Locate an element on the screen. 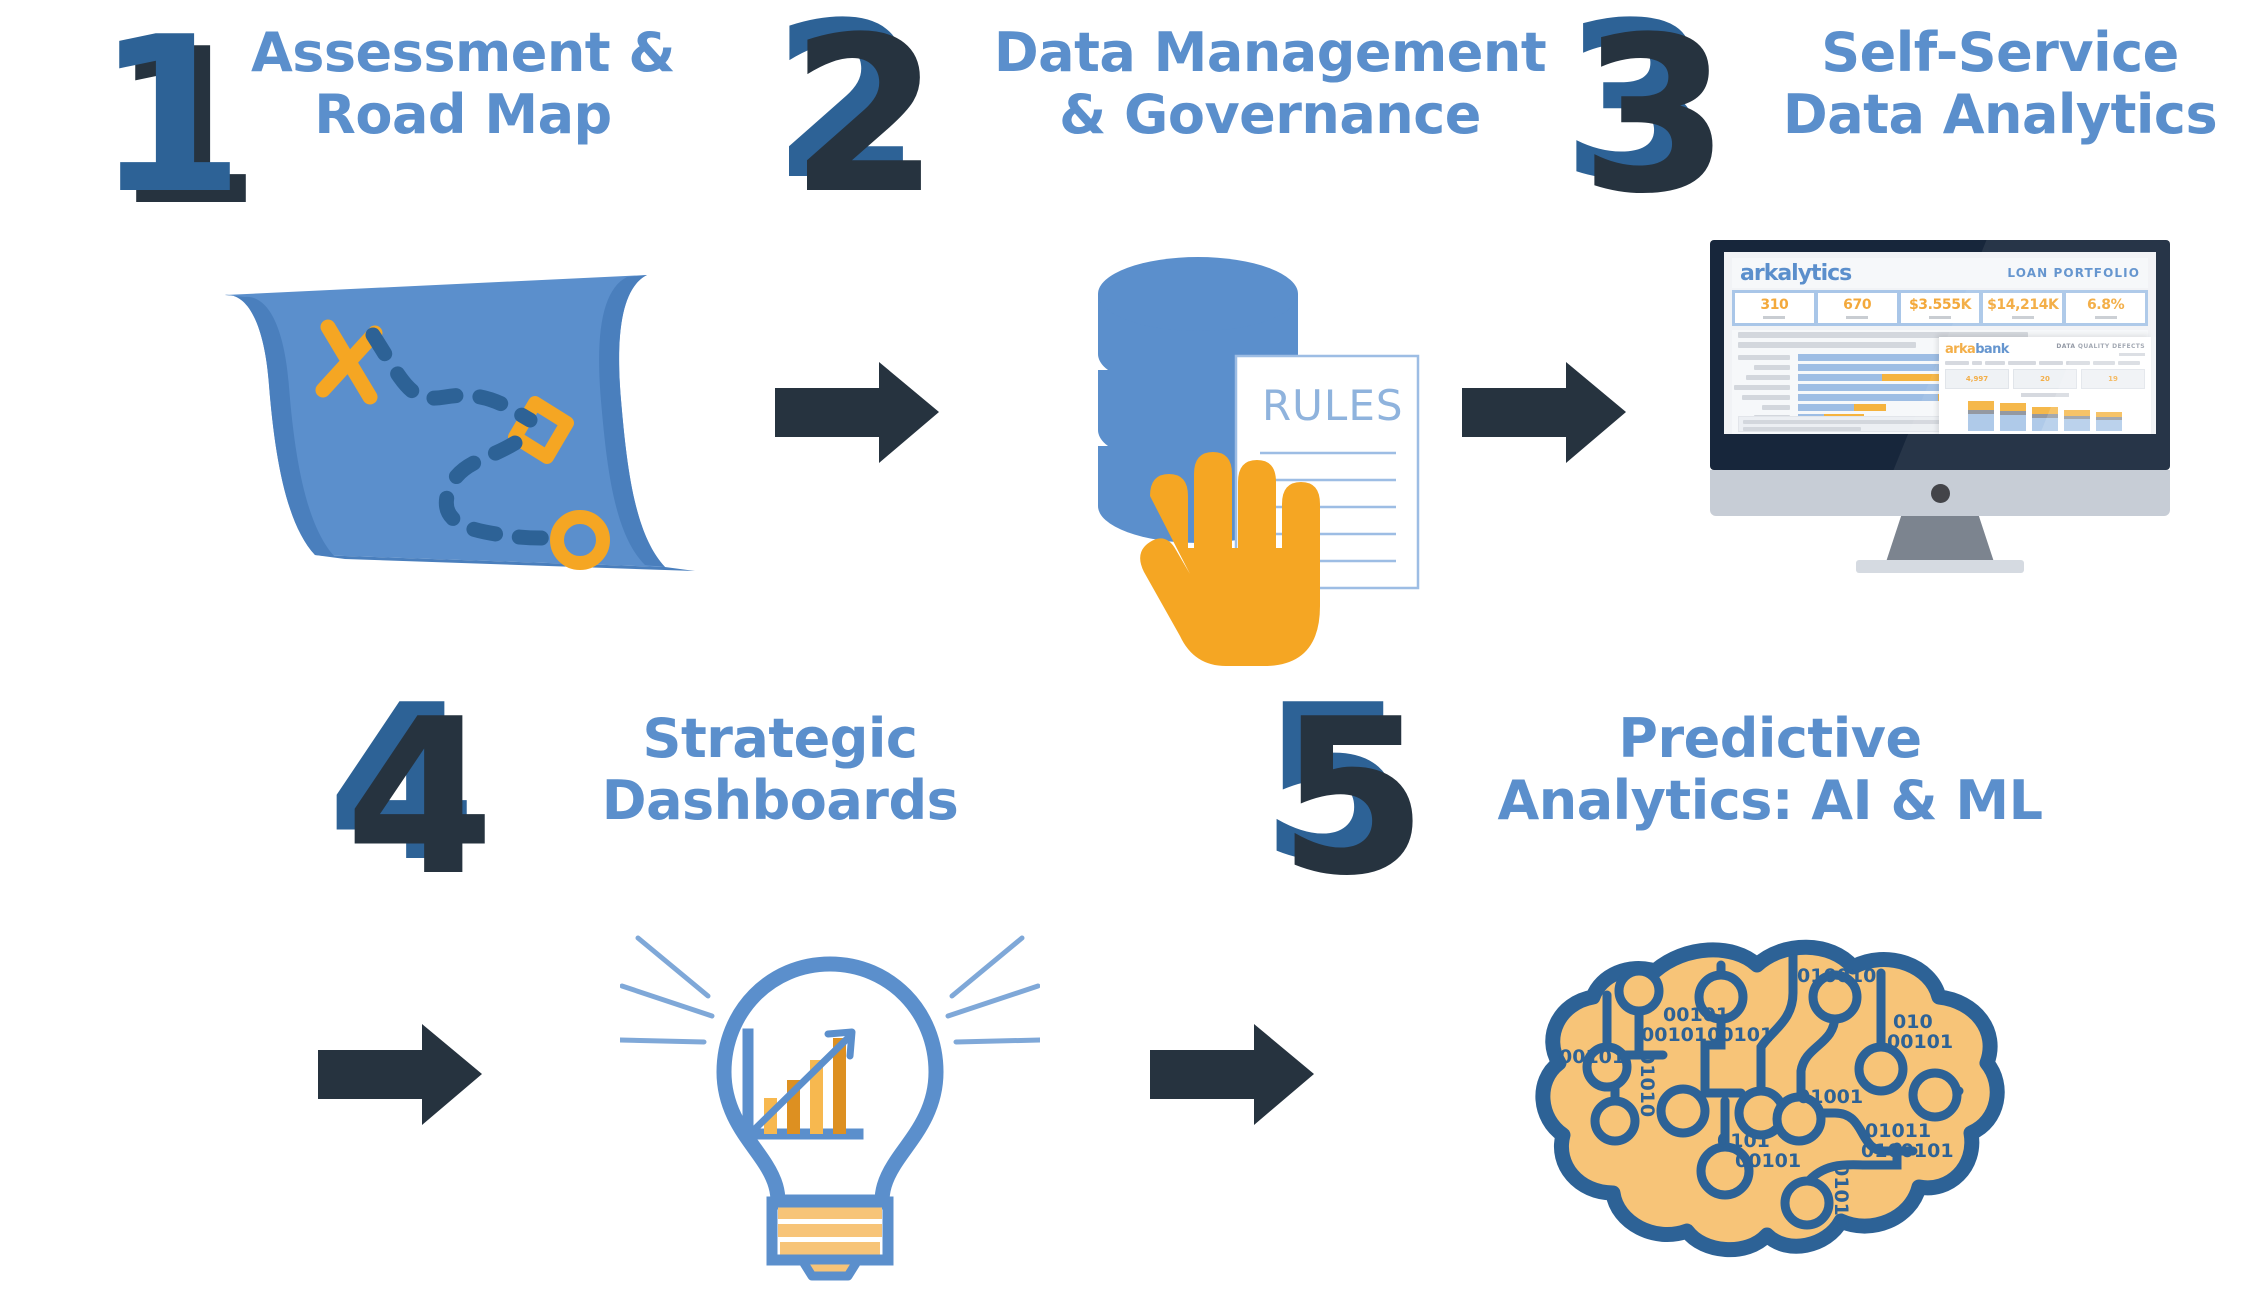 This screenshot has height=1290, width=2261. kpi-row: 310 670 $3.555K $14,214K 6.8% is located at coordinates (1940, 308).